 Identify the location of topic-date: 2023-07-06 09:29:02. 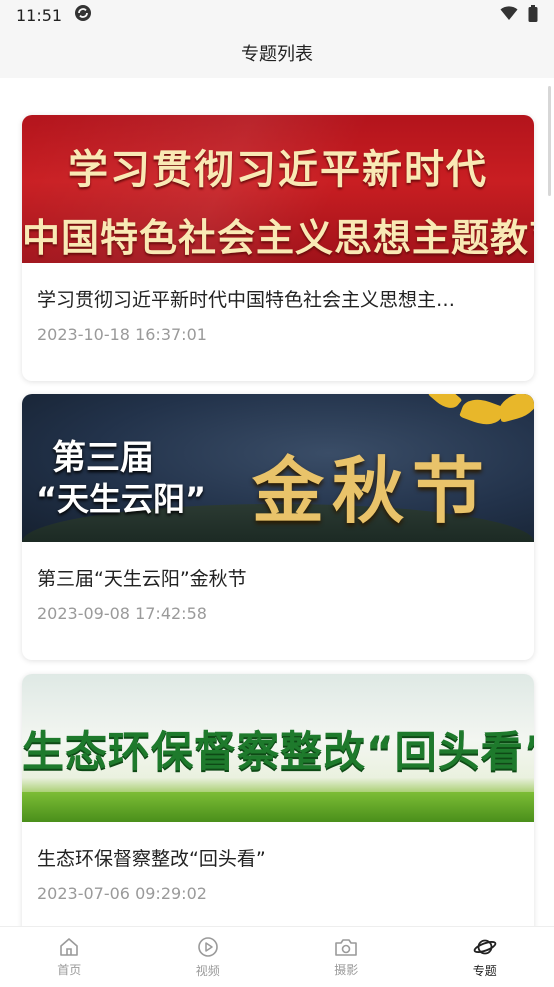
(122, 893).